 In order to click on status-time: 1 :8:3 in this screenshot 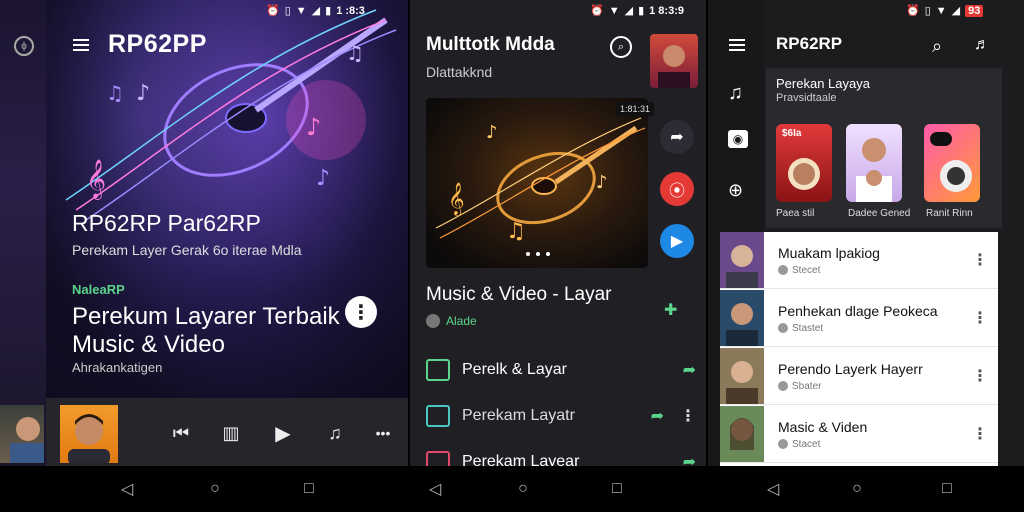, I will do `click(350, 10)`.